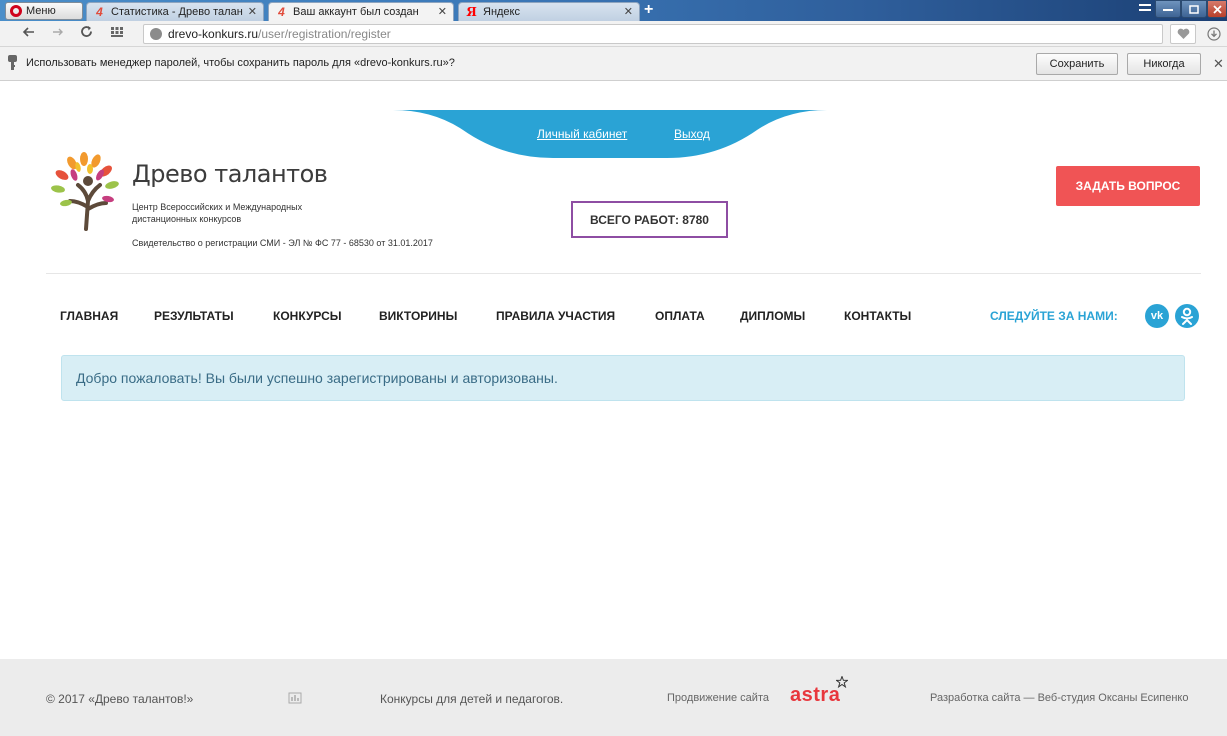 This screenshot has height=736, width=1227. Describe the element at coordinates (120, 699) in the screenshot. I see `footer-copyright: © 2017 «Древо талантов!»` at that location.